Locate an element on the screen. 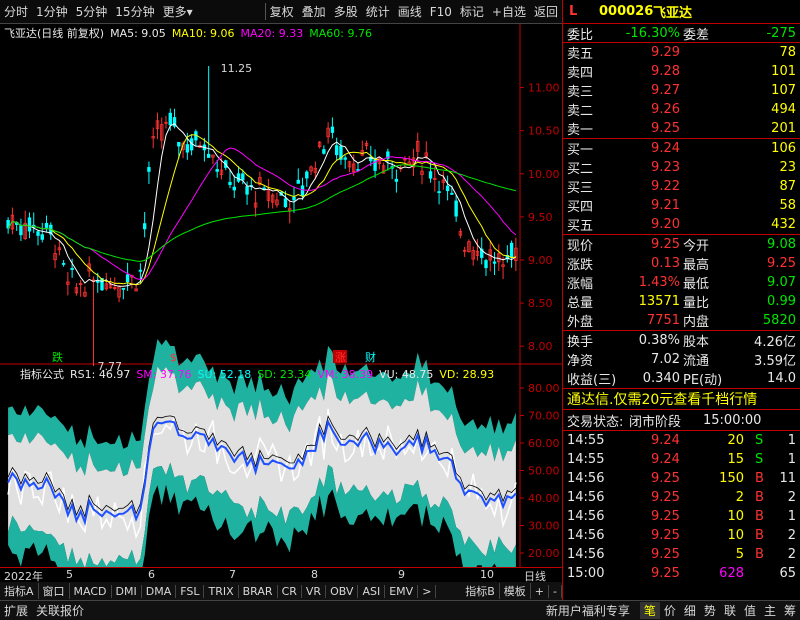 This screenshot has height=620, width=800. stat-label: 内盘 is located at coordinates (696, 322).